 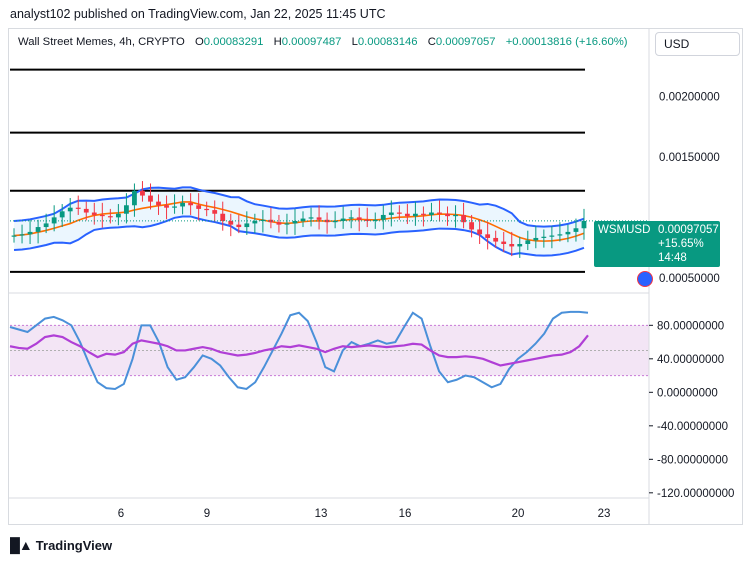 What do you see at coordinates (21, 545) in the screenshot?
I see `tradingview-logo-icon: █▲` at bounding box center [21, 545].